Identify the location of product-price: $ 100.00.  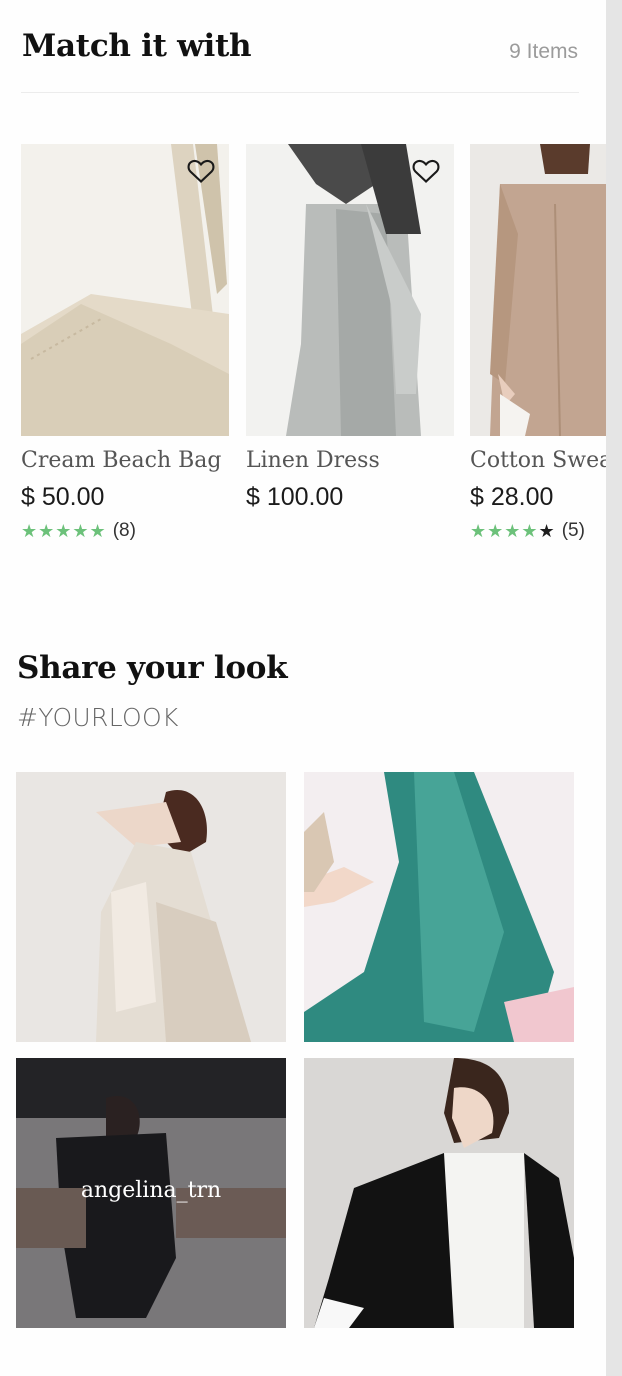
(295, 497).